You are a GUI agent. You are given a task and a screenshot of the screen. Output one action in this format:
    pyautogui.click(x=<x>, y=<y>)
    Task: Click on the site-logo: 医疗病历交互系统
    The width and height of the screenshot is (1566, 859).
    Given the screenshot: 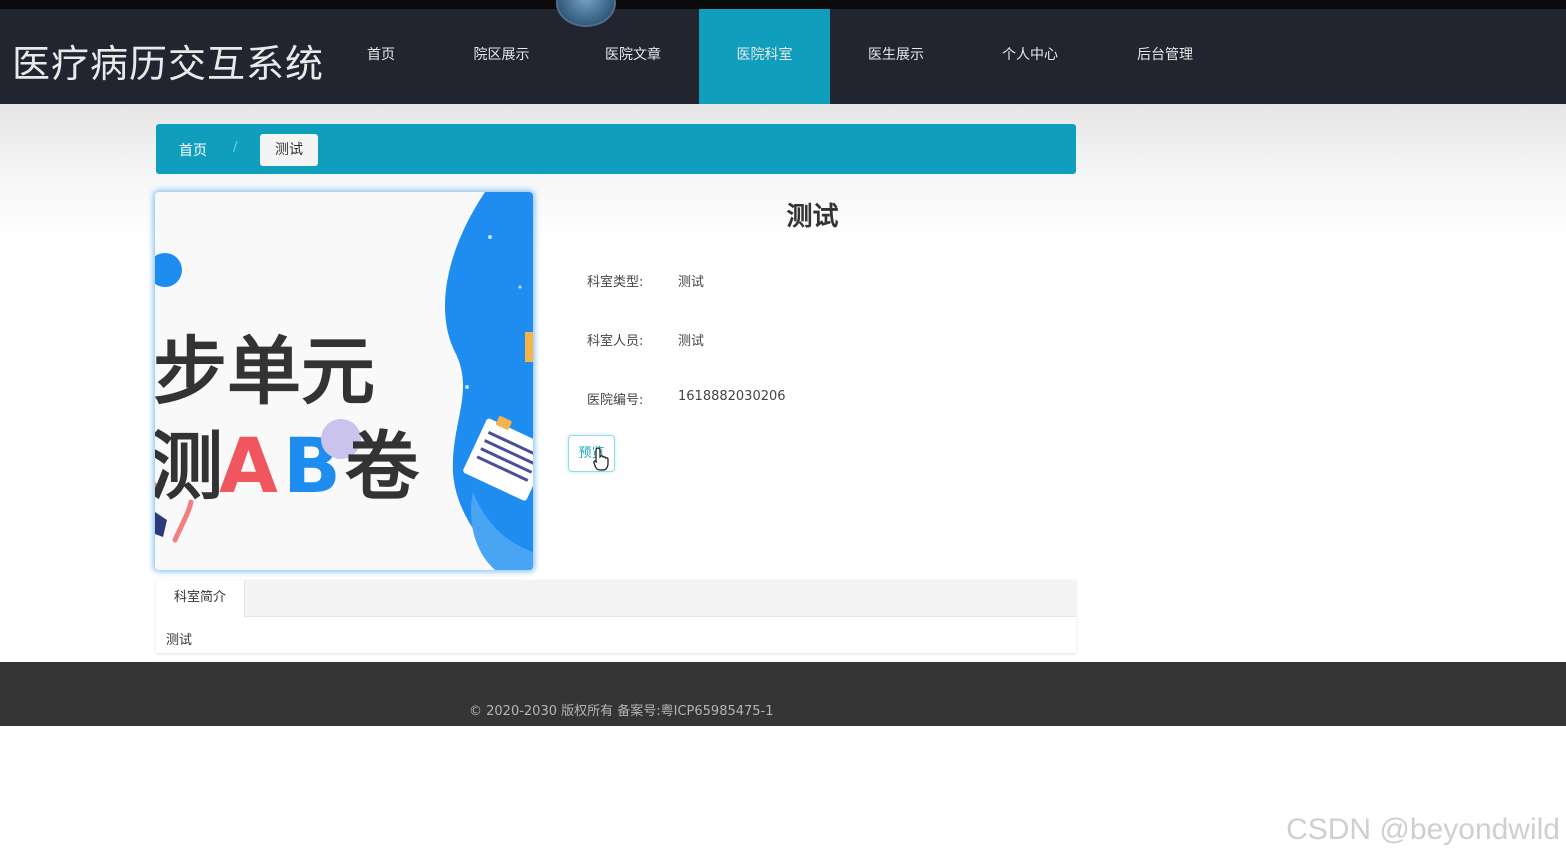 What is the action you would take?
    pyautogui.click(x=168, y=60)
    